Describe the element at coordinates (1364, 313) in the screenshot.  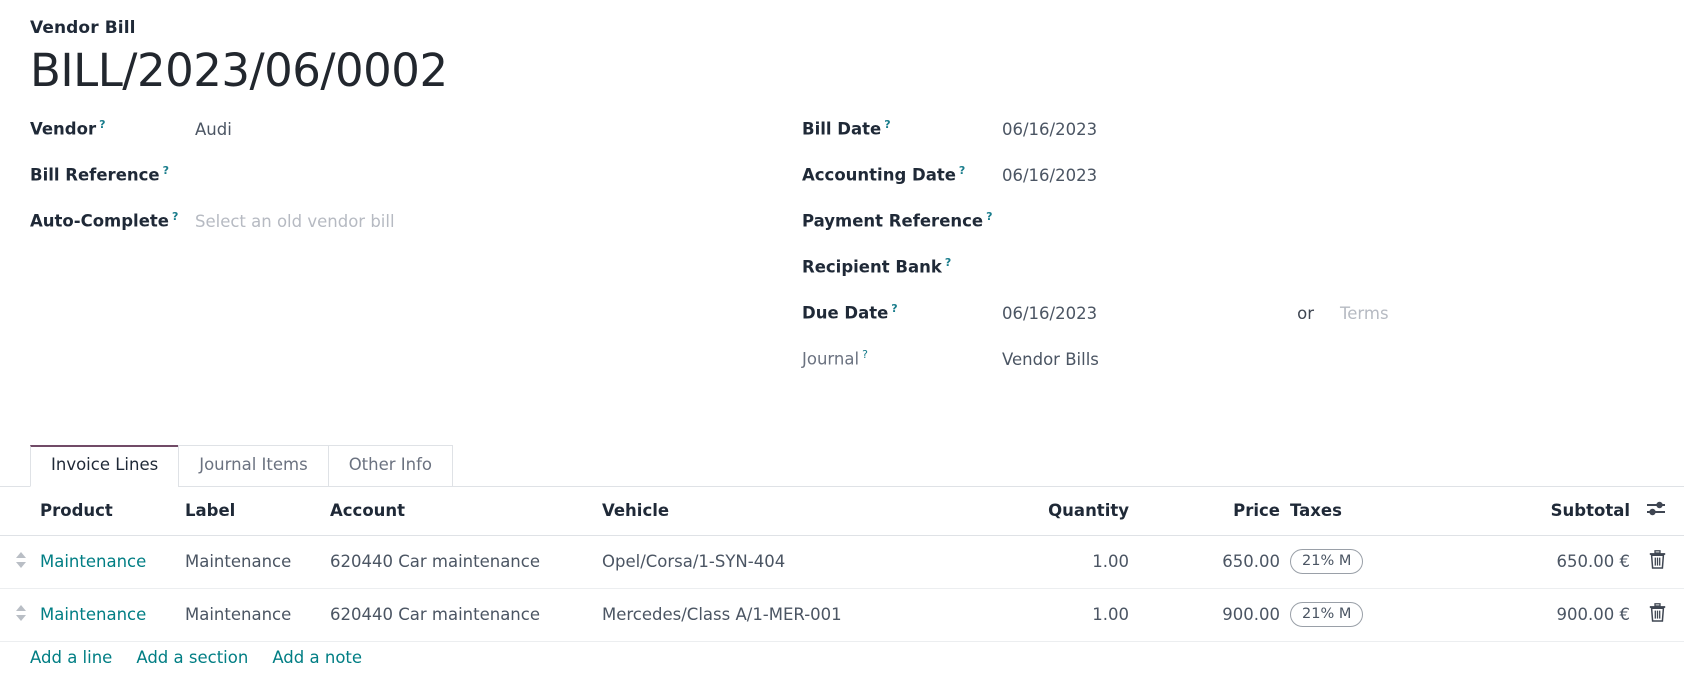
I see `payment-terms-input: Terms` at that location.